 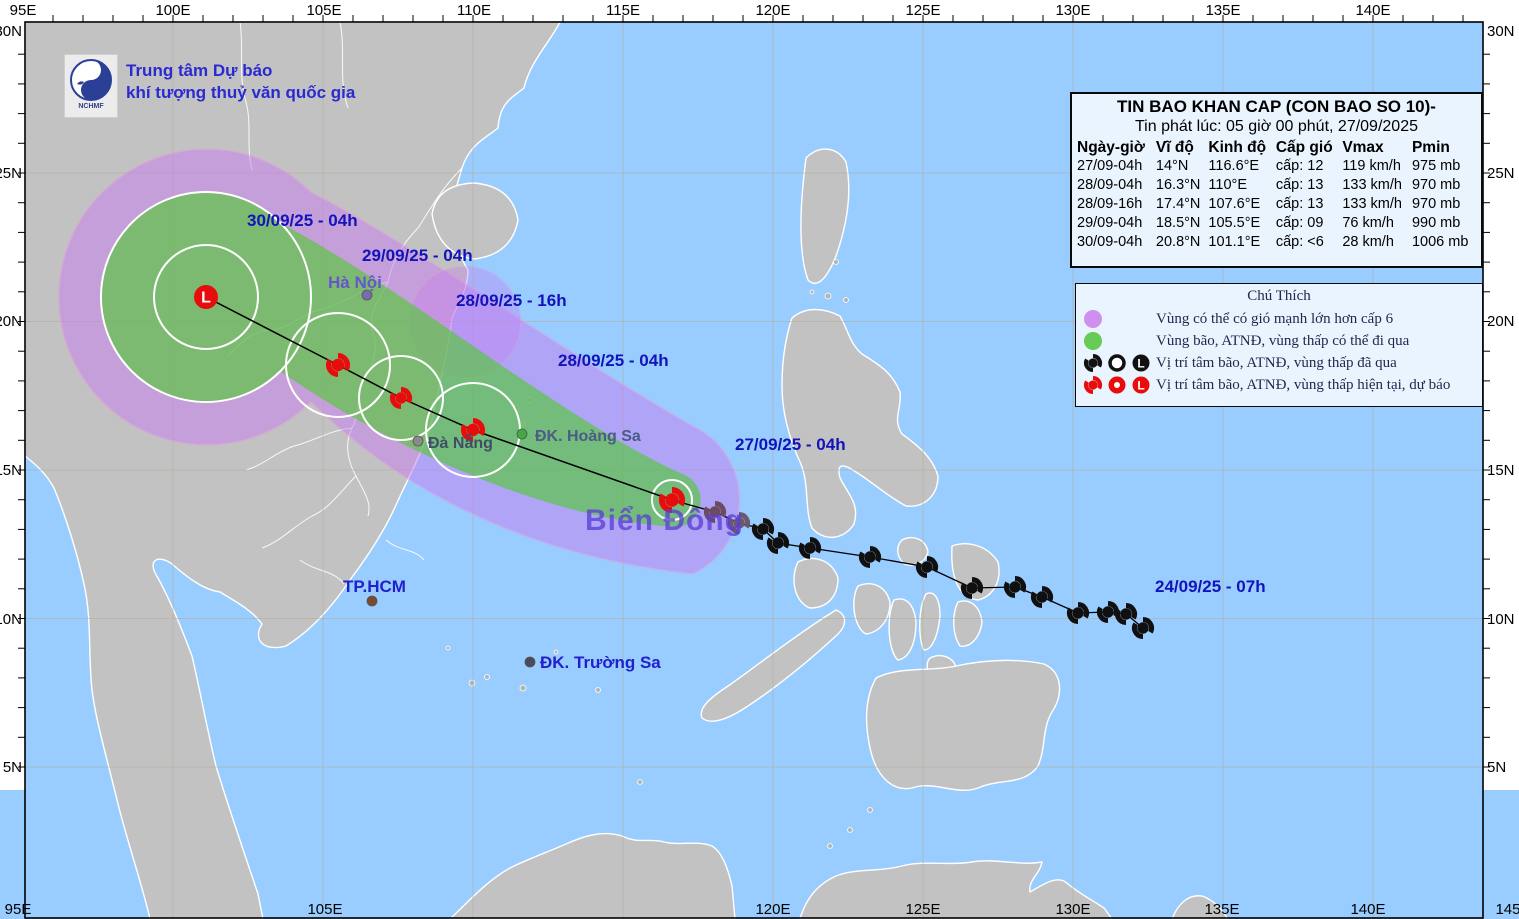 I want to click on axis-label-lon-top: 100E, so click(x=172, y=10).